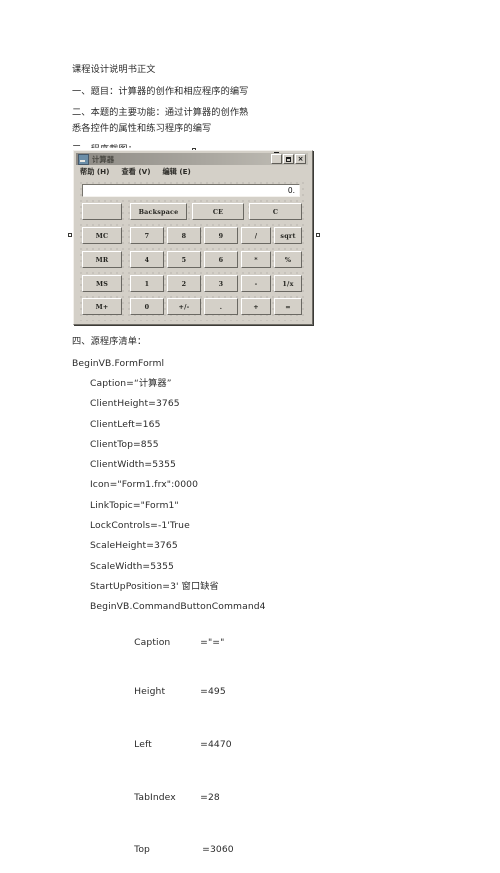 Image resolution: width=500 pixels, height=873 pixels. Describe the element at coordinates (125, 424) in the screenshot. I see `code-line-3: ClientLeft=165` at that location.